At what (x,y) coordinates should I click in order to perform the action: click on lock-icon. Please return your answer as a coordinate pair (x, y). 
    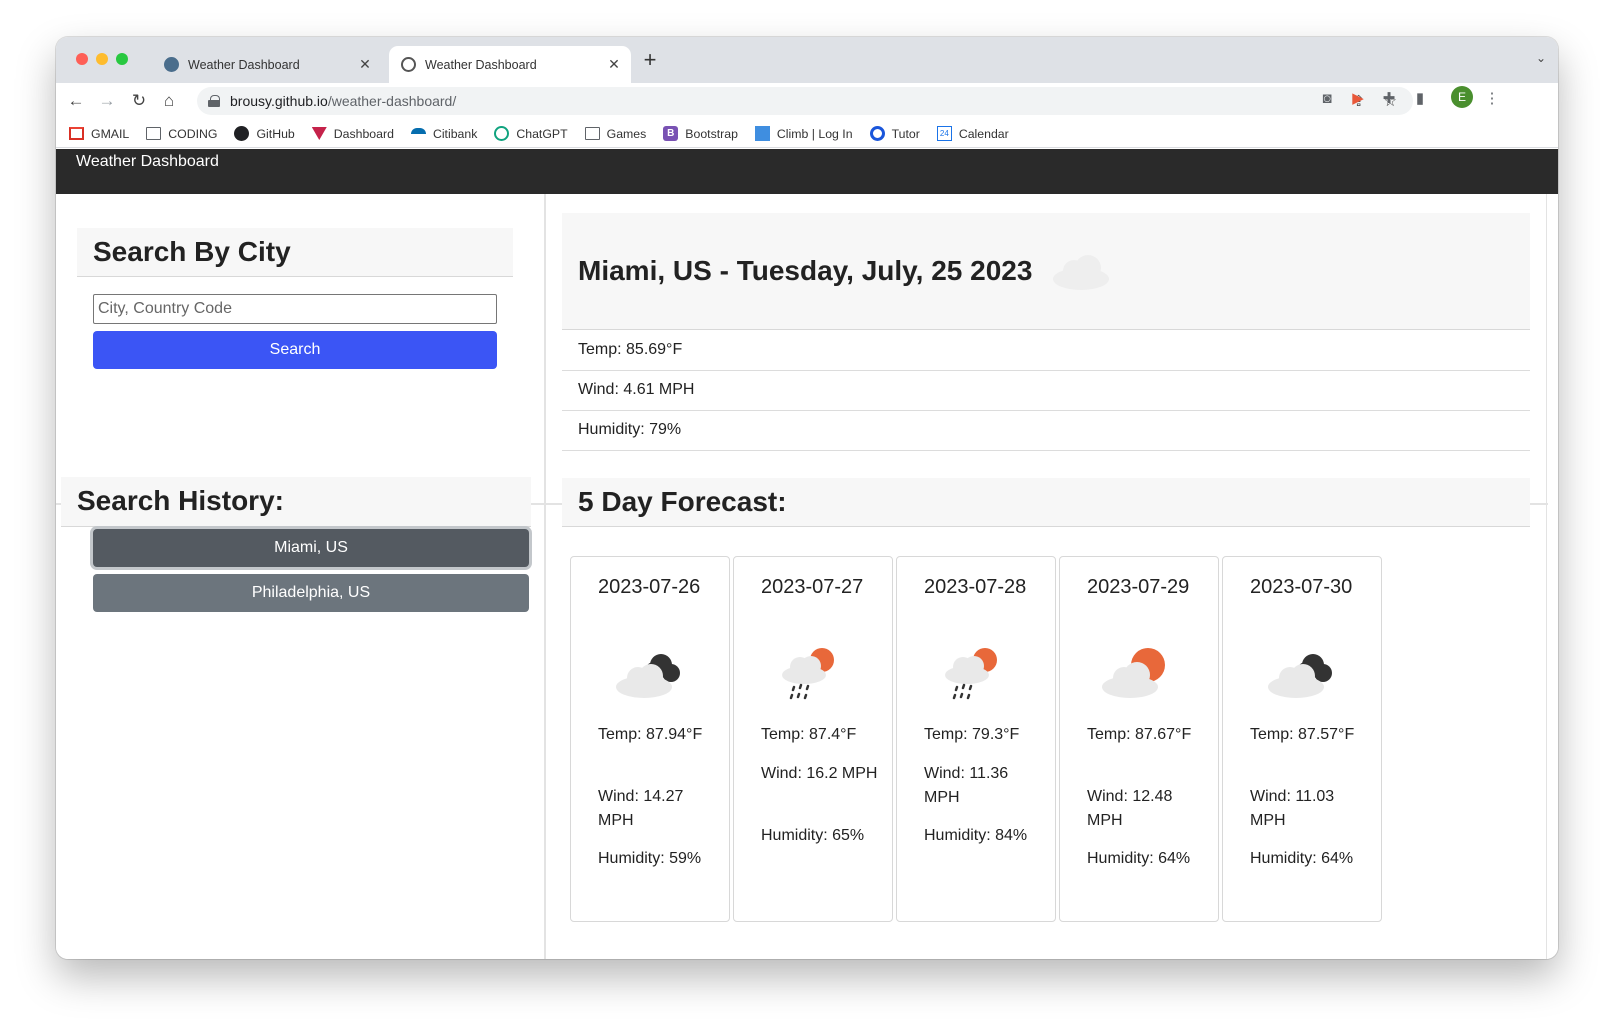
    Looking at the image, I should click on (214, 101).